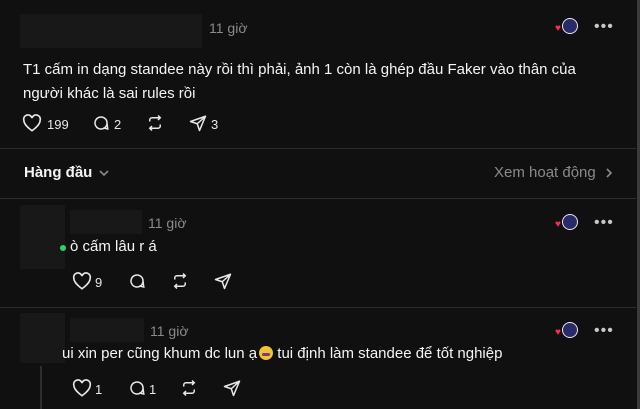 This screenshot has width=640, height=409. What do you see at coordinates (111, 31) in the screenshot?
I see `post-author-redacted` at bounding box center [111, 31].